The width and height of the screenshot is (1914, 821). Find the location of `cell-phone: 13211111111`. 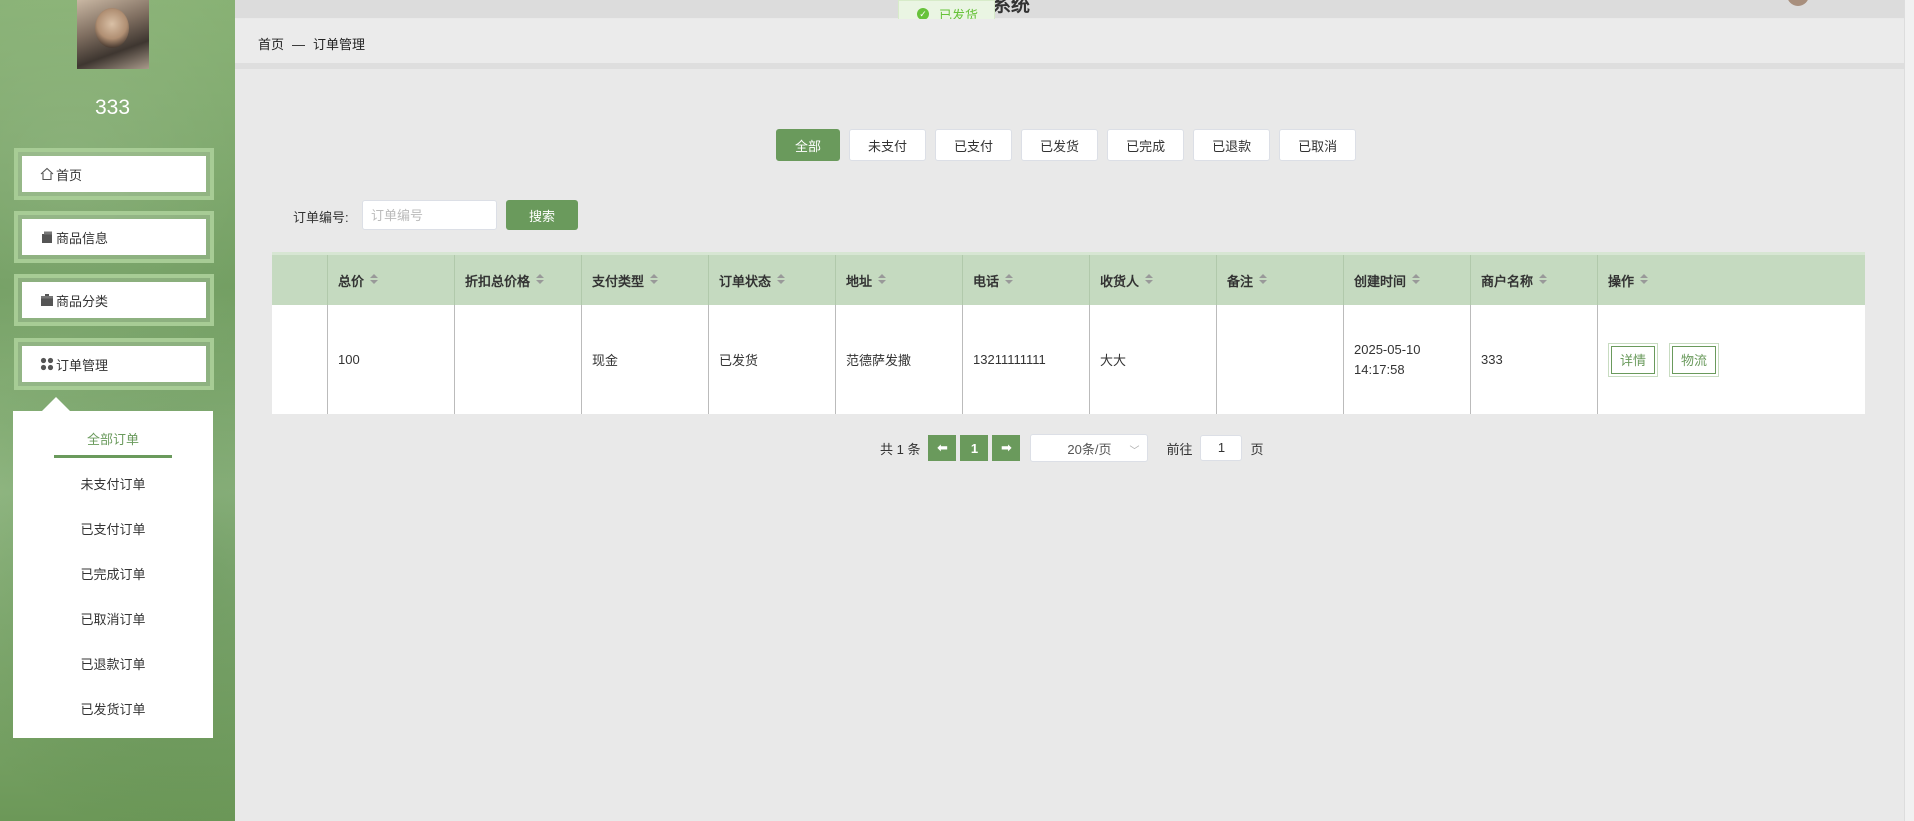

cell-phone: 13211111111 is located at coordinates (1026, 359).